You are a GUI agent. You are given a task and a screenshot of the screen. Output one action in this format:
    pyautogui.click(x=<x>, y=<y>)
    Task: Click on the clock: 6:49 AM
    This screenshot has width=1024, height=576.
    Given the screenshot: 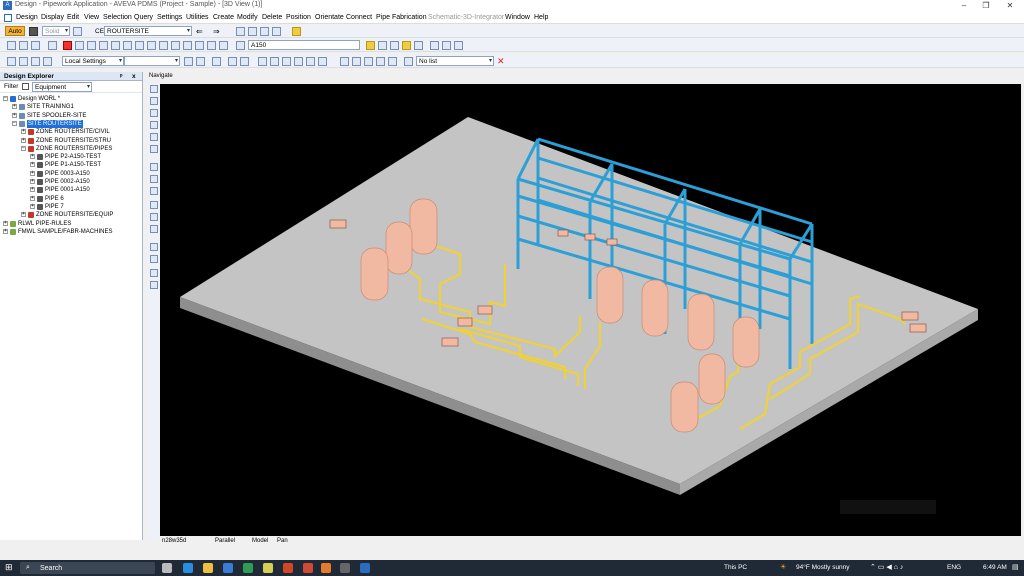 What is the action you would take?
    pyautogui.click(x=995, y=567)
    